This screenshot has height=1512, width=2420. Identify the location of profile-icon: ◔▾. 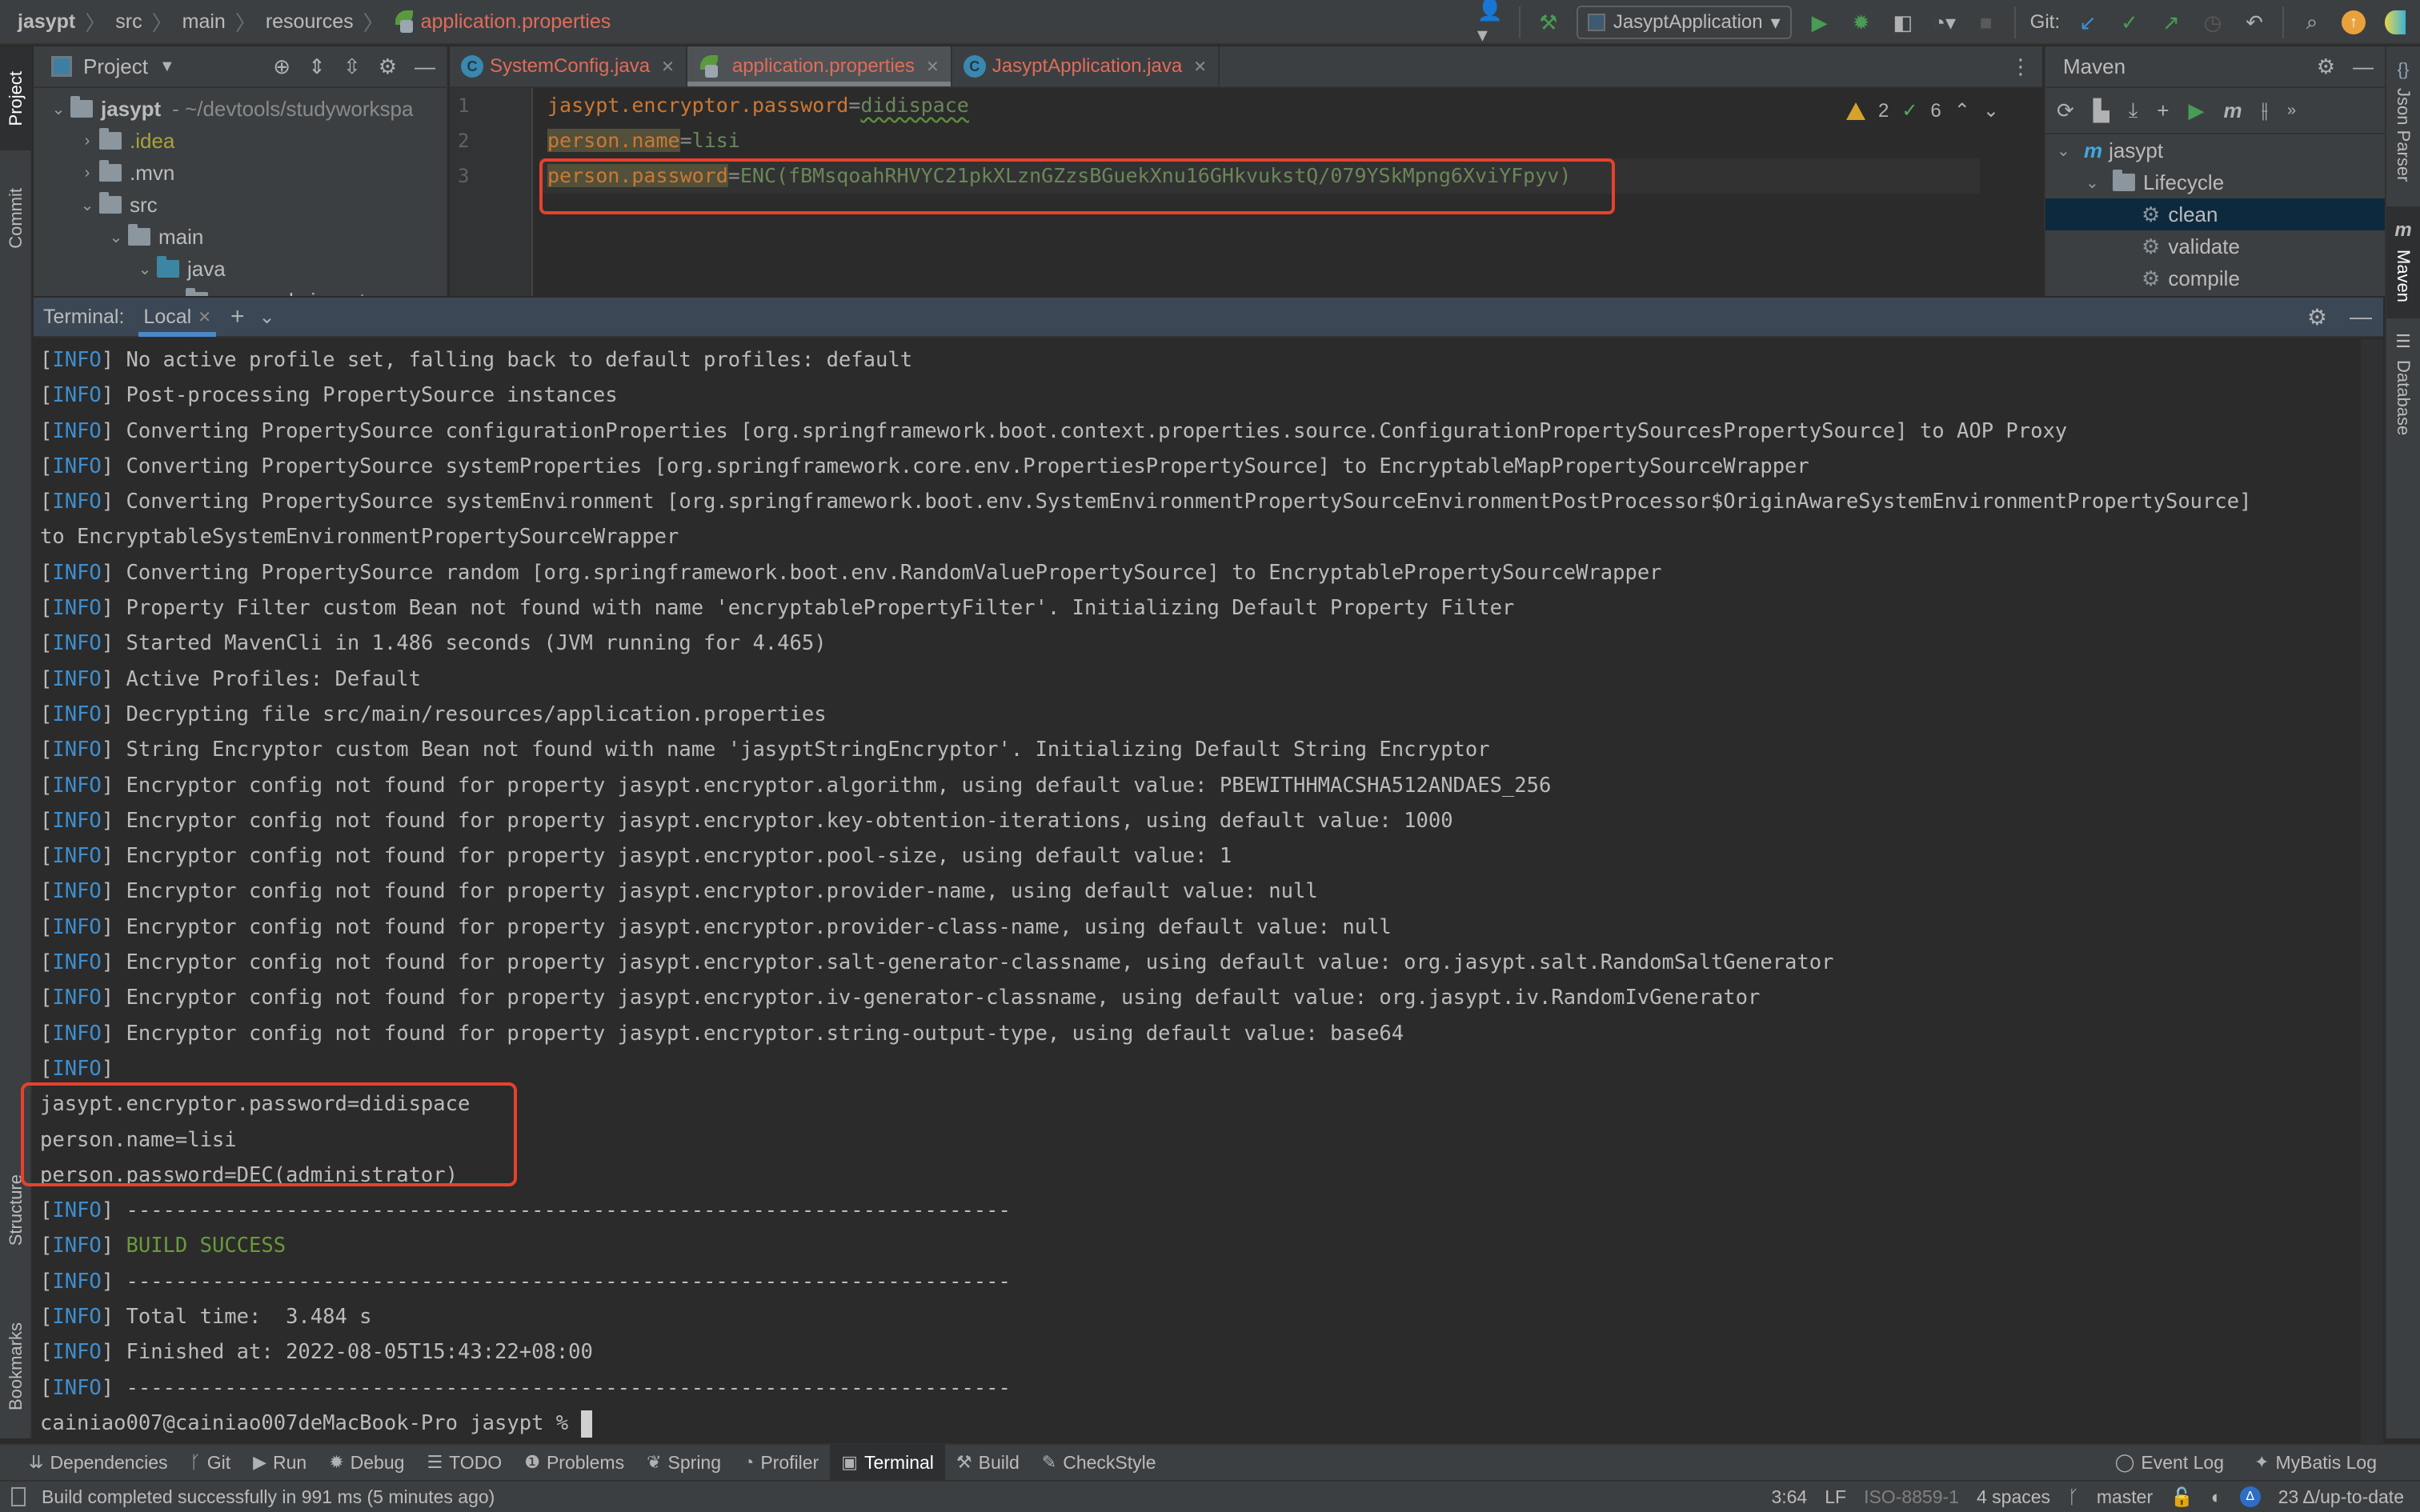
(1944, 22).